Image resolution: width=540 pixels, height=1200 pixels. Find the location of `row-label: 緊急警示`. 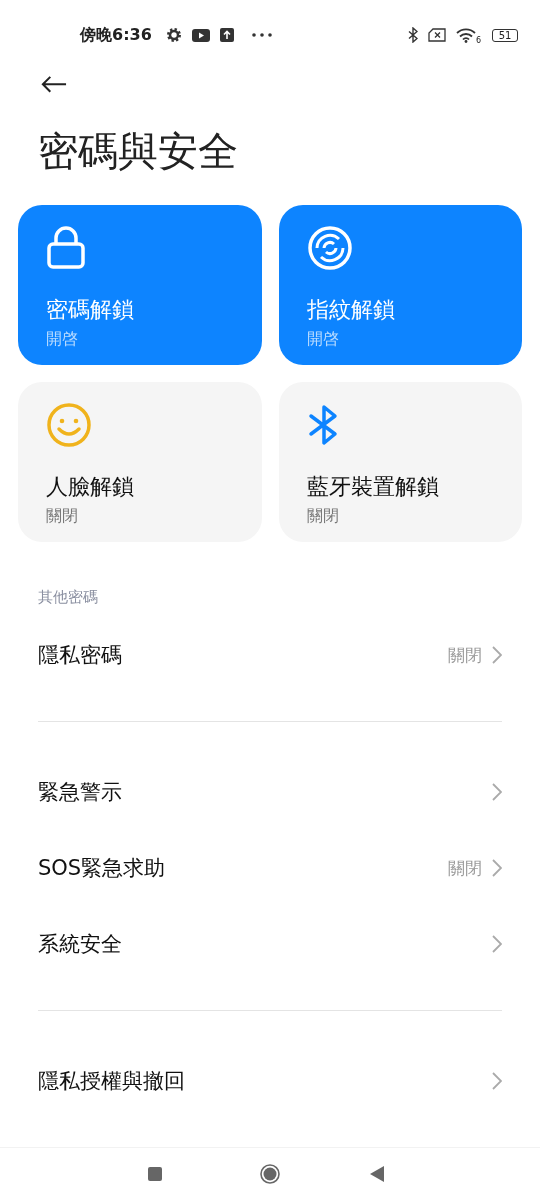

row-label: 緊急警示 is located at coordinates (80, 793).